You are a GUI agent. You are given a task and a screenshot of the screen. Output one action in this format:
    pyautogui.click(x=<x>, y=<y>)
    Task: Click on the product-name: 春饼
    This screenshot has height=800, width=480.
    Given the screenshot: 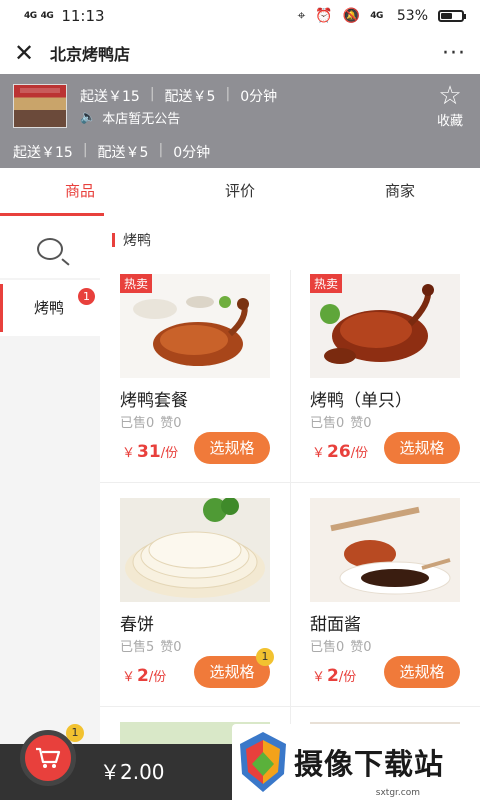 What is the action you would take?
    pyautogui.click(x=137, y=625)
    